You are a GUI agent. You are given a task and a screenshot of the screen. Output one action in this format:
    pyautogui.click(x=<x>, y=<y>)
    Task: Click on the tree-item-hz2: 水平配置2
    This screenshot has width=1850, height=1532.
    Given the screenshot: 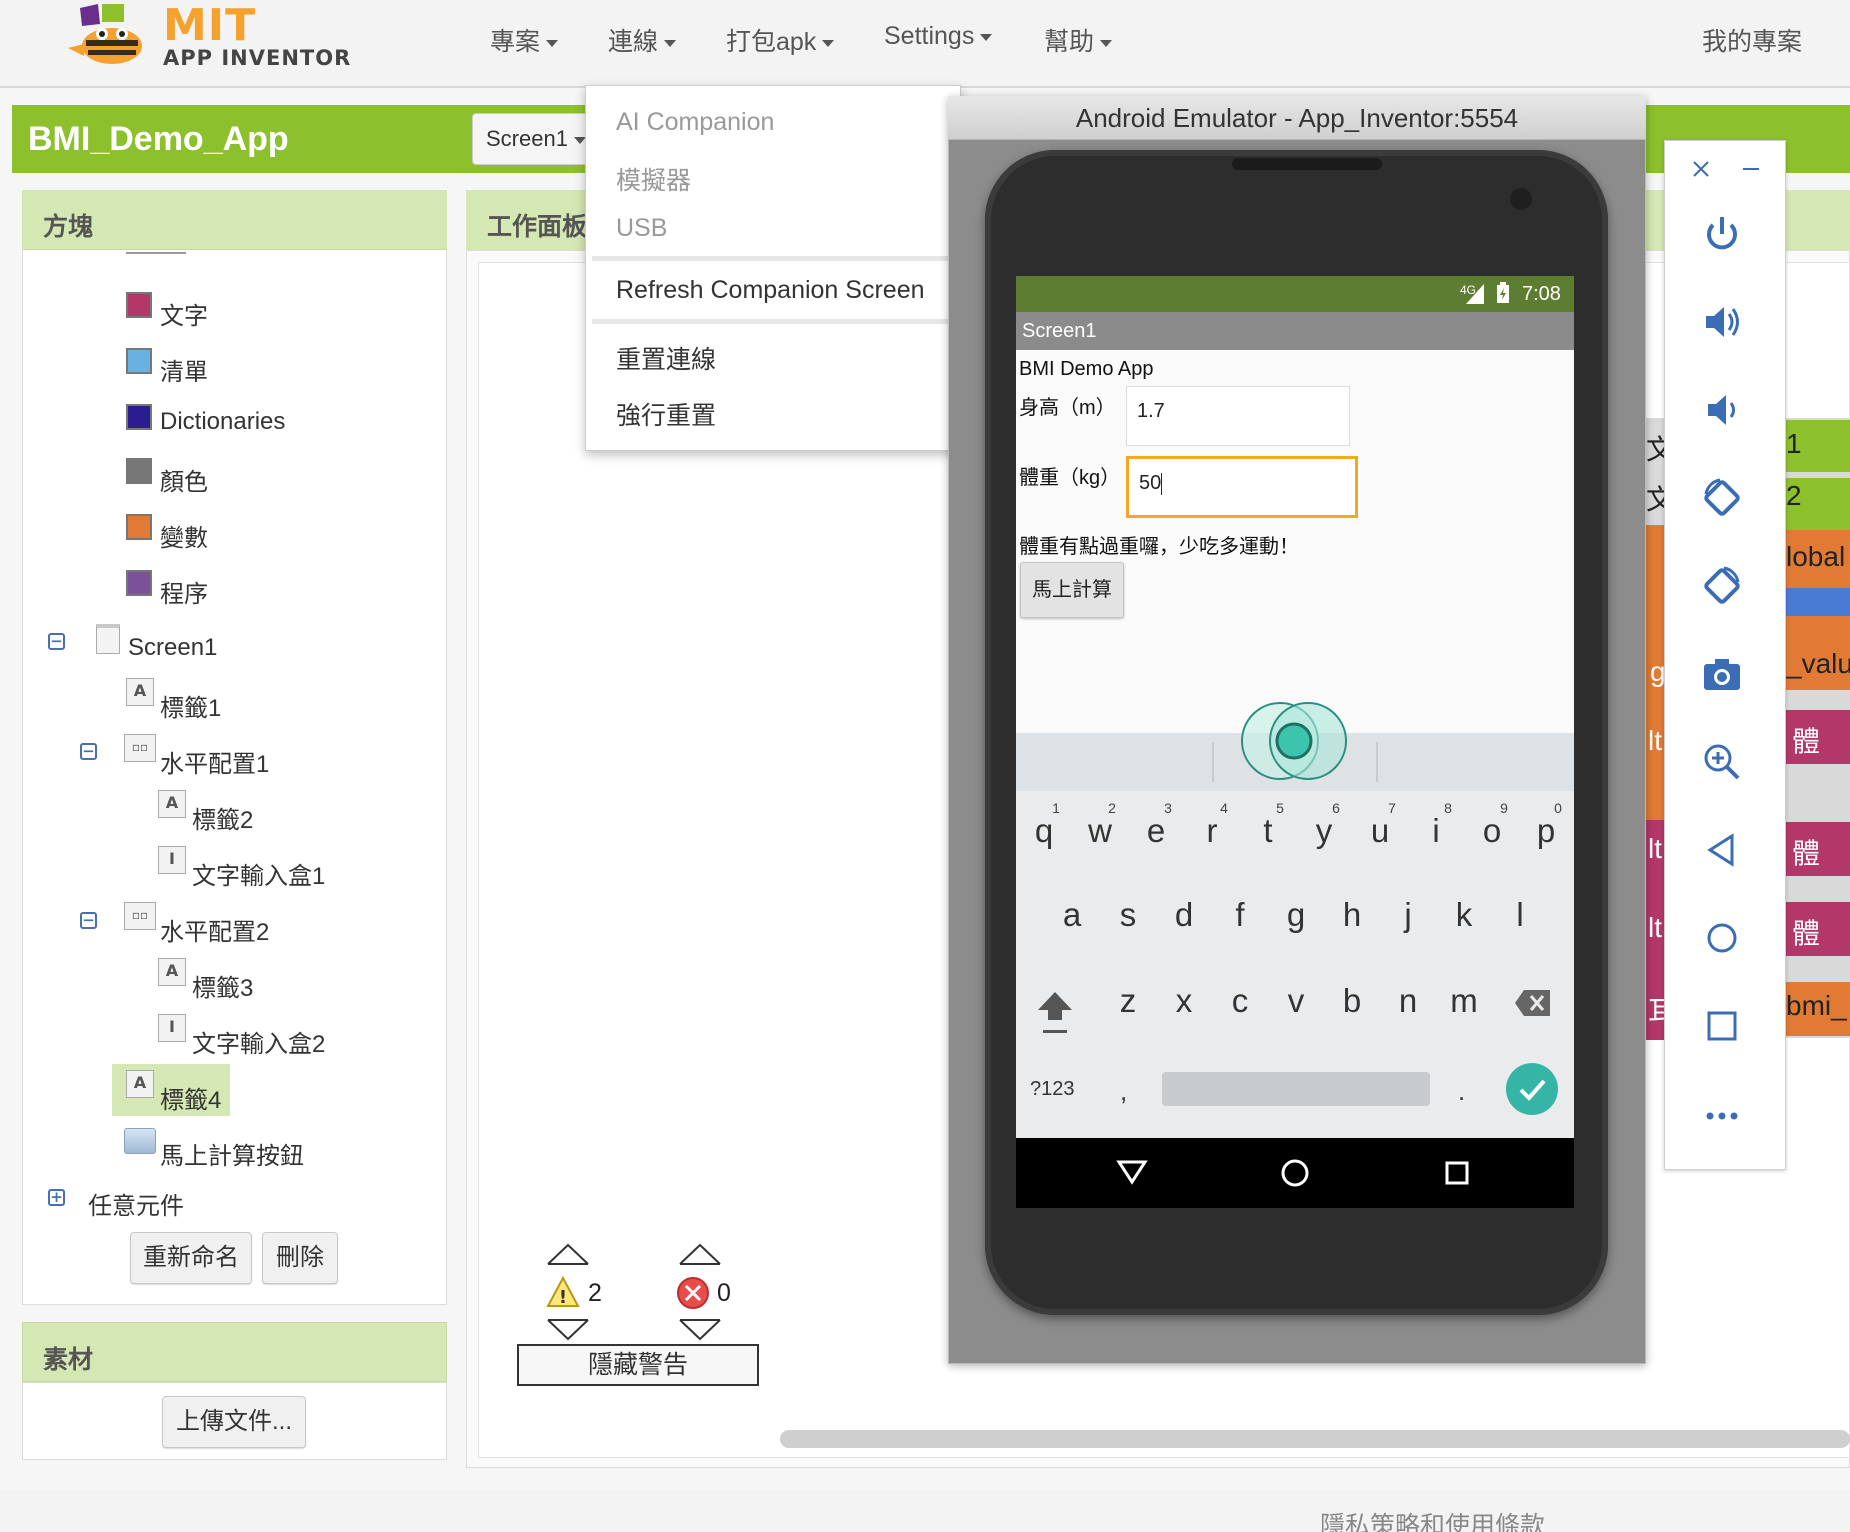 What is the action you would take?
    pyautogui.click(x=214, y=929)
    